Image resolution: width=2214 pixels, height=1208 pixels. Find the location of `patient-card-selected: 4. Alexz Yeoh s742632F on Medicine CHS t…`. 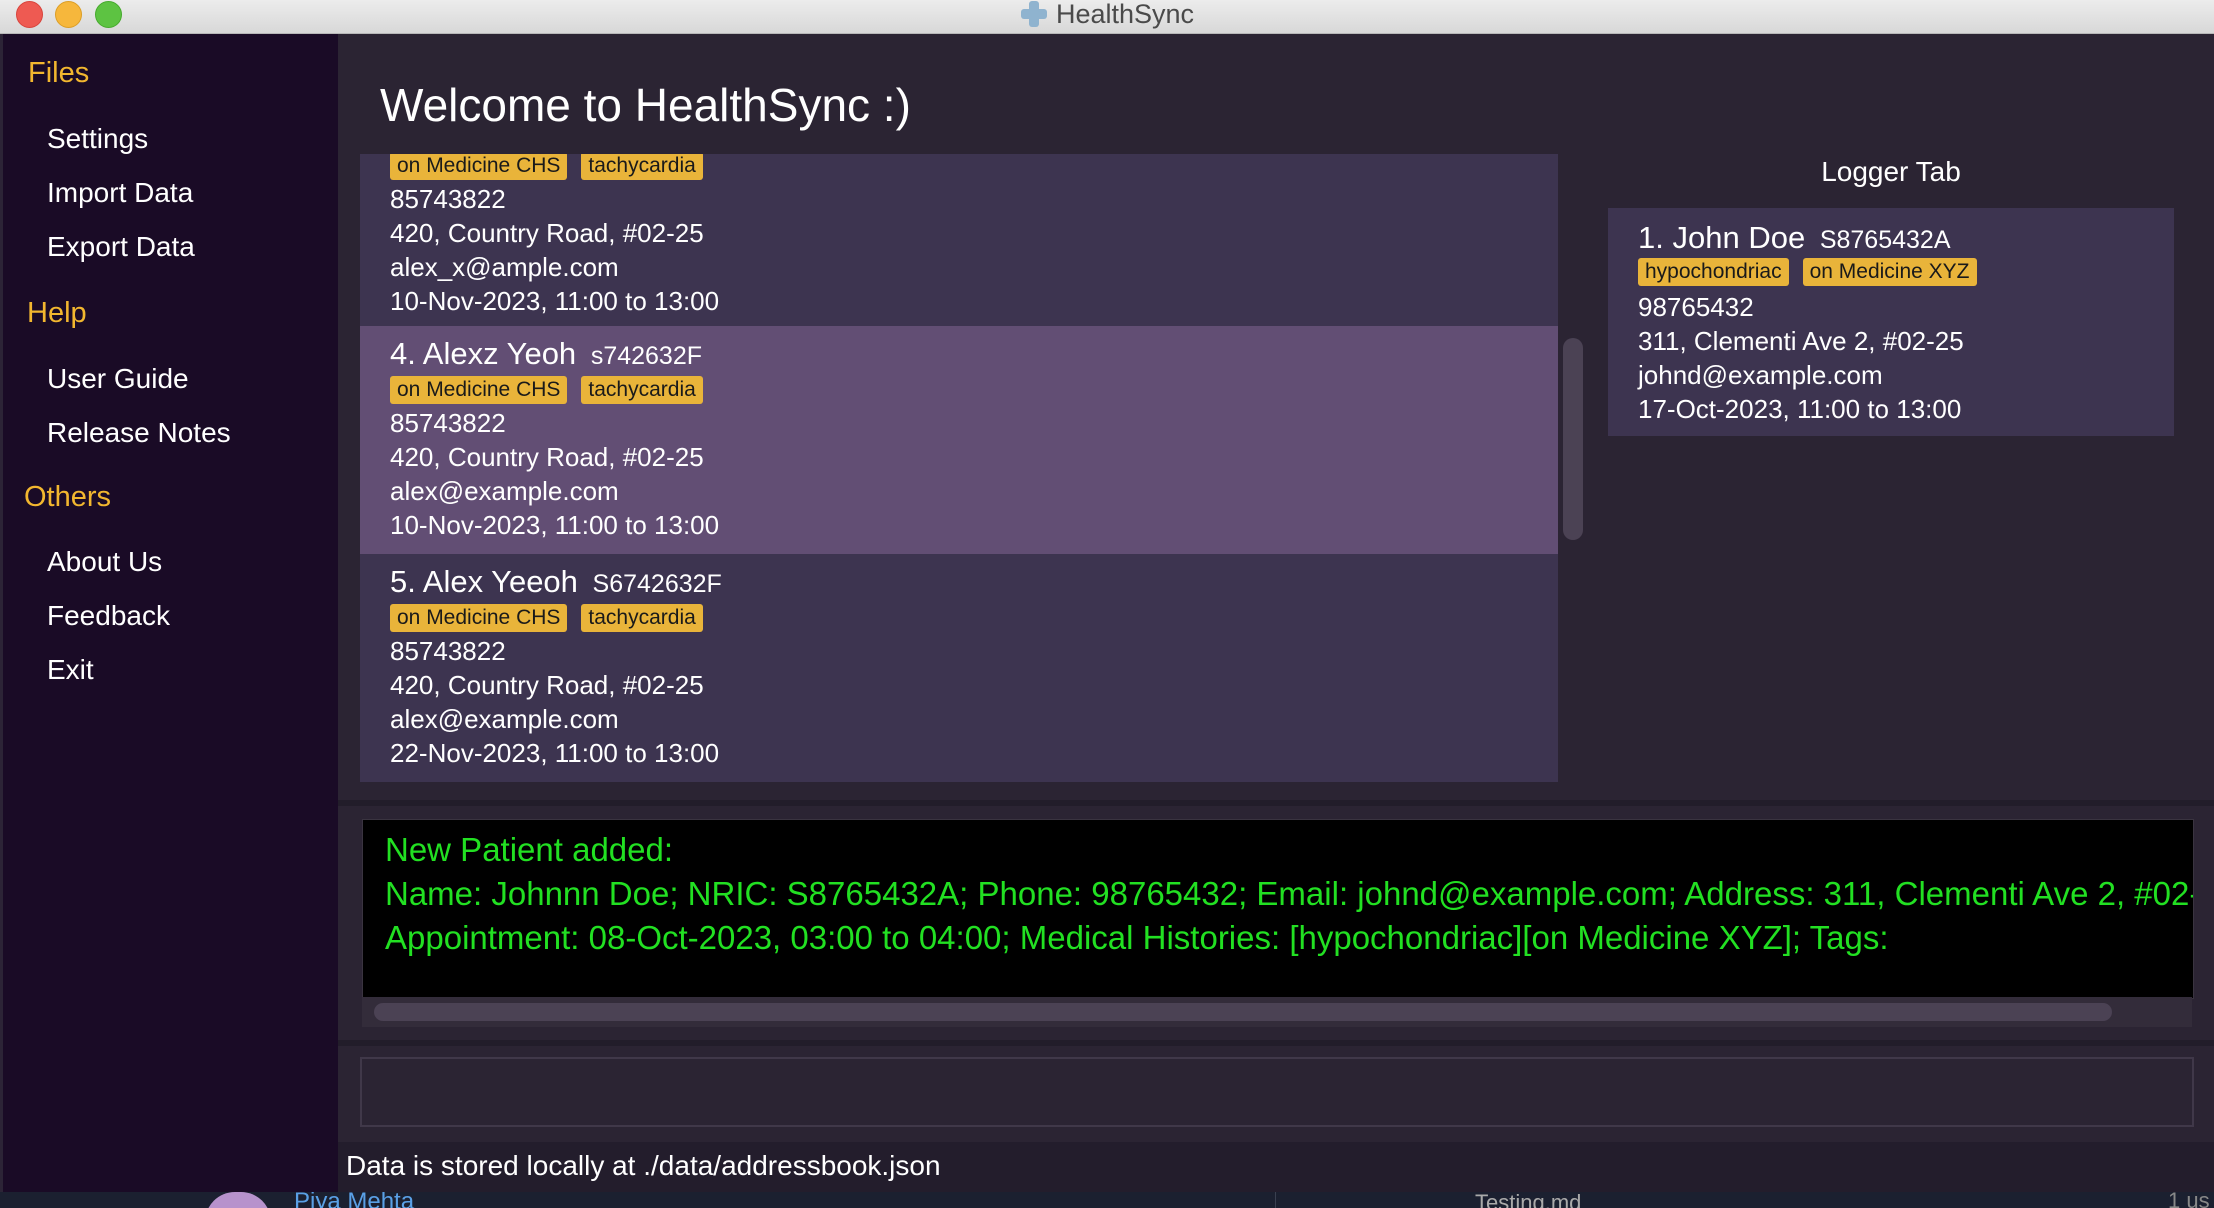

patient-card-selected: 4. Alexz Yeoh s742632F on Medicine CHS t… is located at coordinates (959, 440).